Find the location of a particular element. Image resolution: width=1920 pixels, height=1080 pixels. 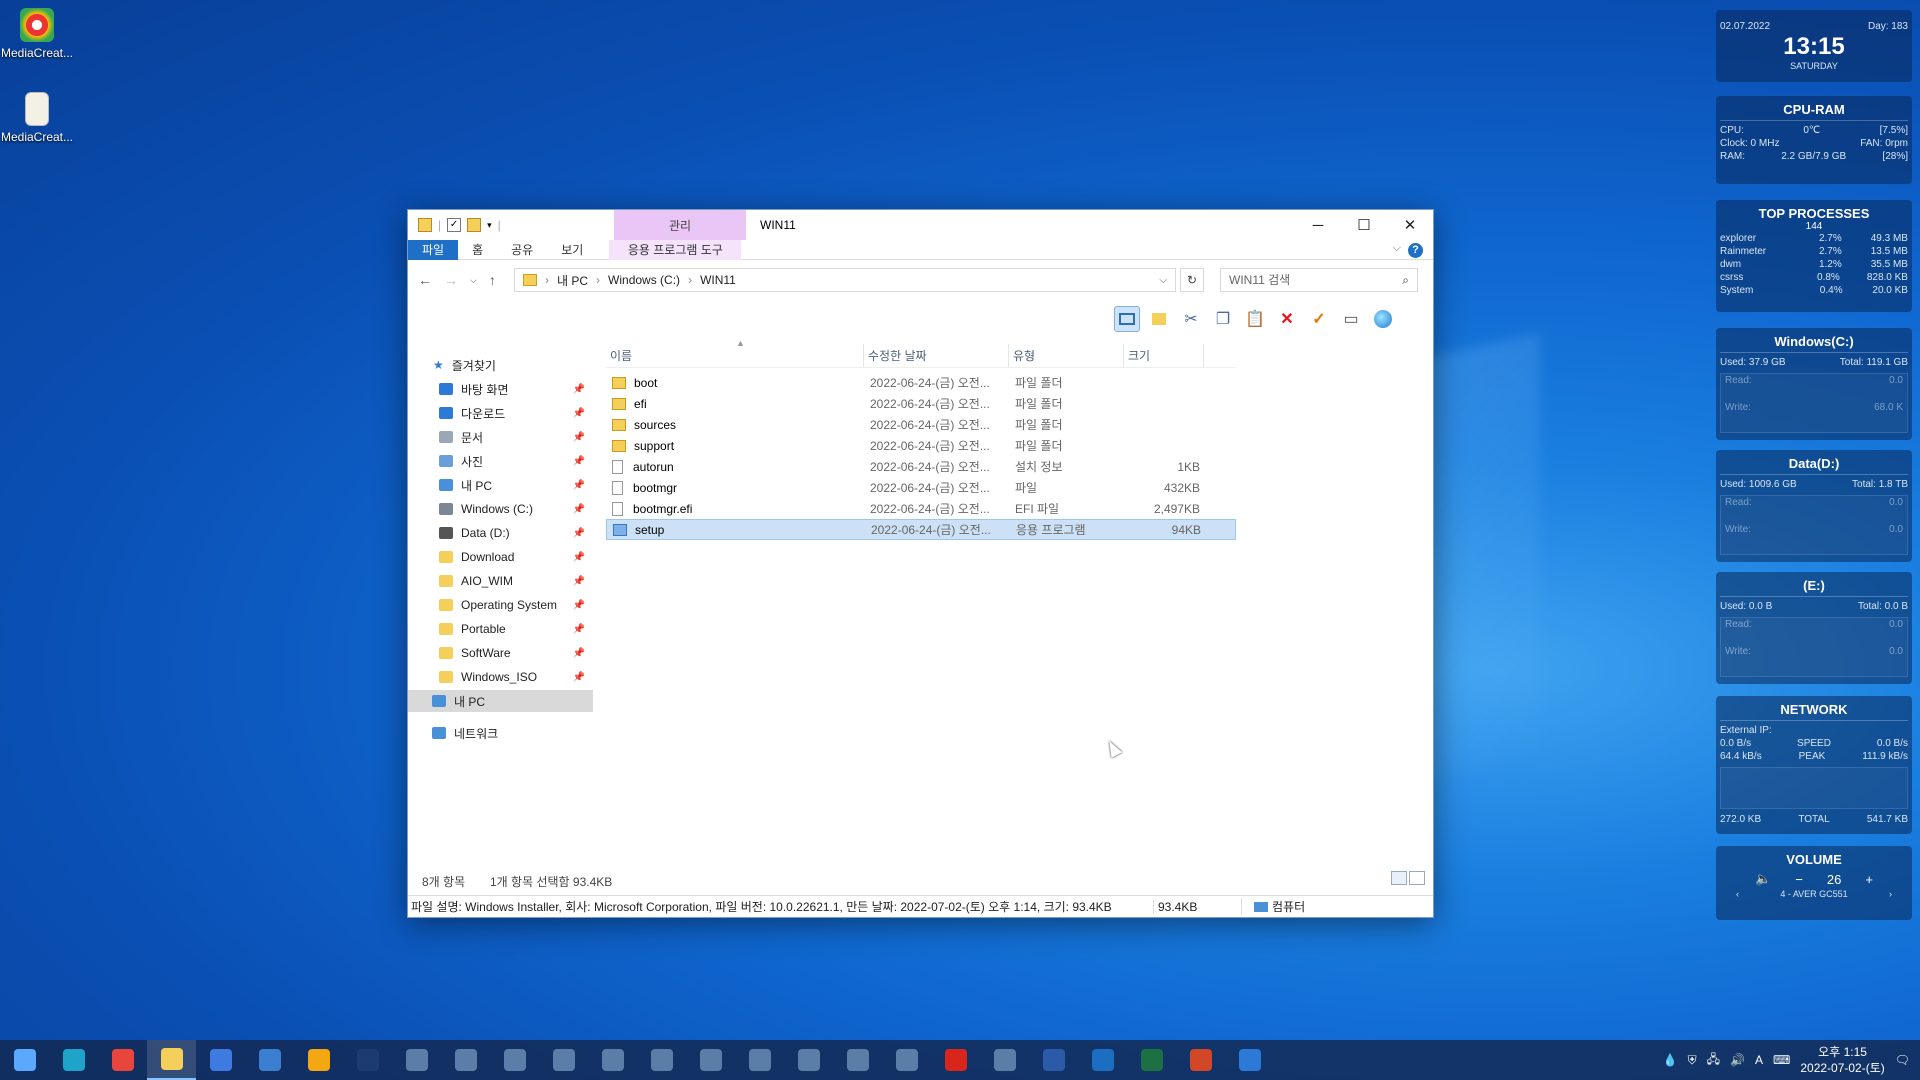

next-device-button: › is located at coordinates (1890, 894).